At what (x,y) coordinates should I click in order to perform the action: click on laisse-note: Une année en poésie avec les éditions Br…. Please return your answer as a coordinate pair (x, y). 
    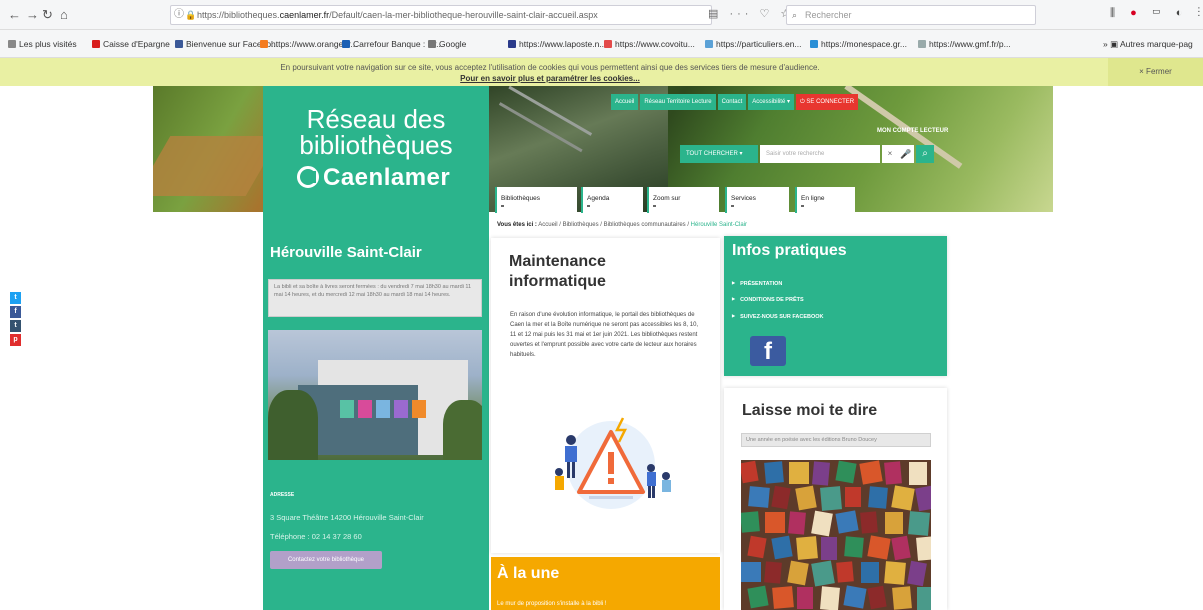
    Looking at the image, I should click on (836, 440).